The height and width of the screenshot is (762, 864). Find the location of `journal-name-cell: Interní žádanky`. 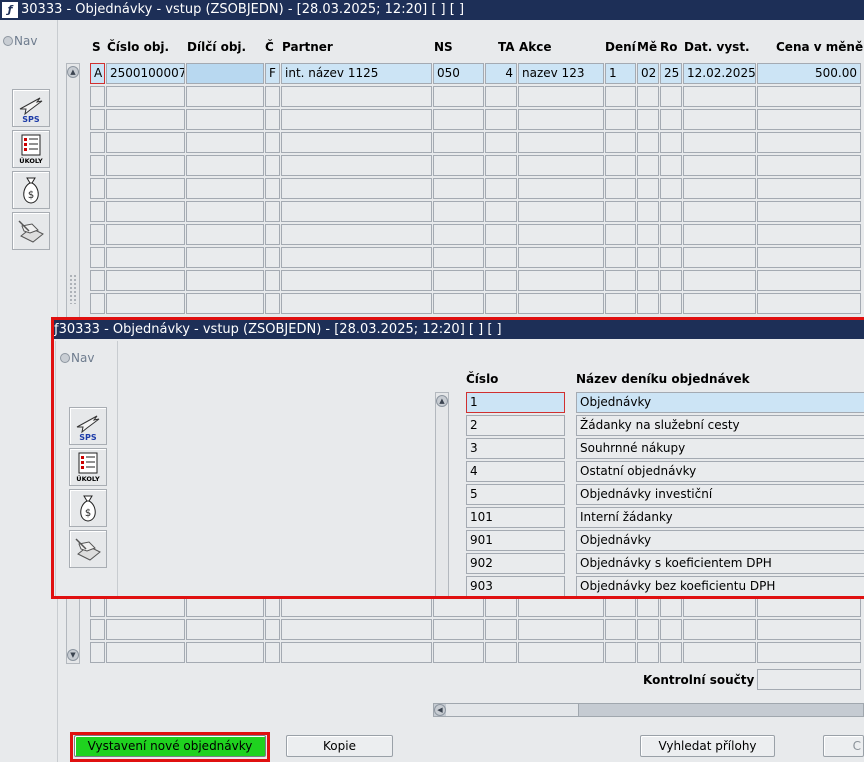

journal-name-cell: Interní žádanky is located at coordinates (720, 517).